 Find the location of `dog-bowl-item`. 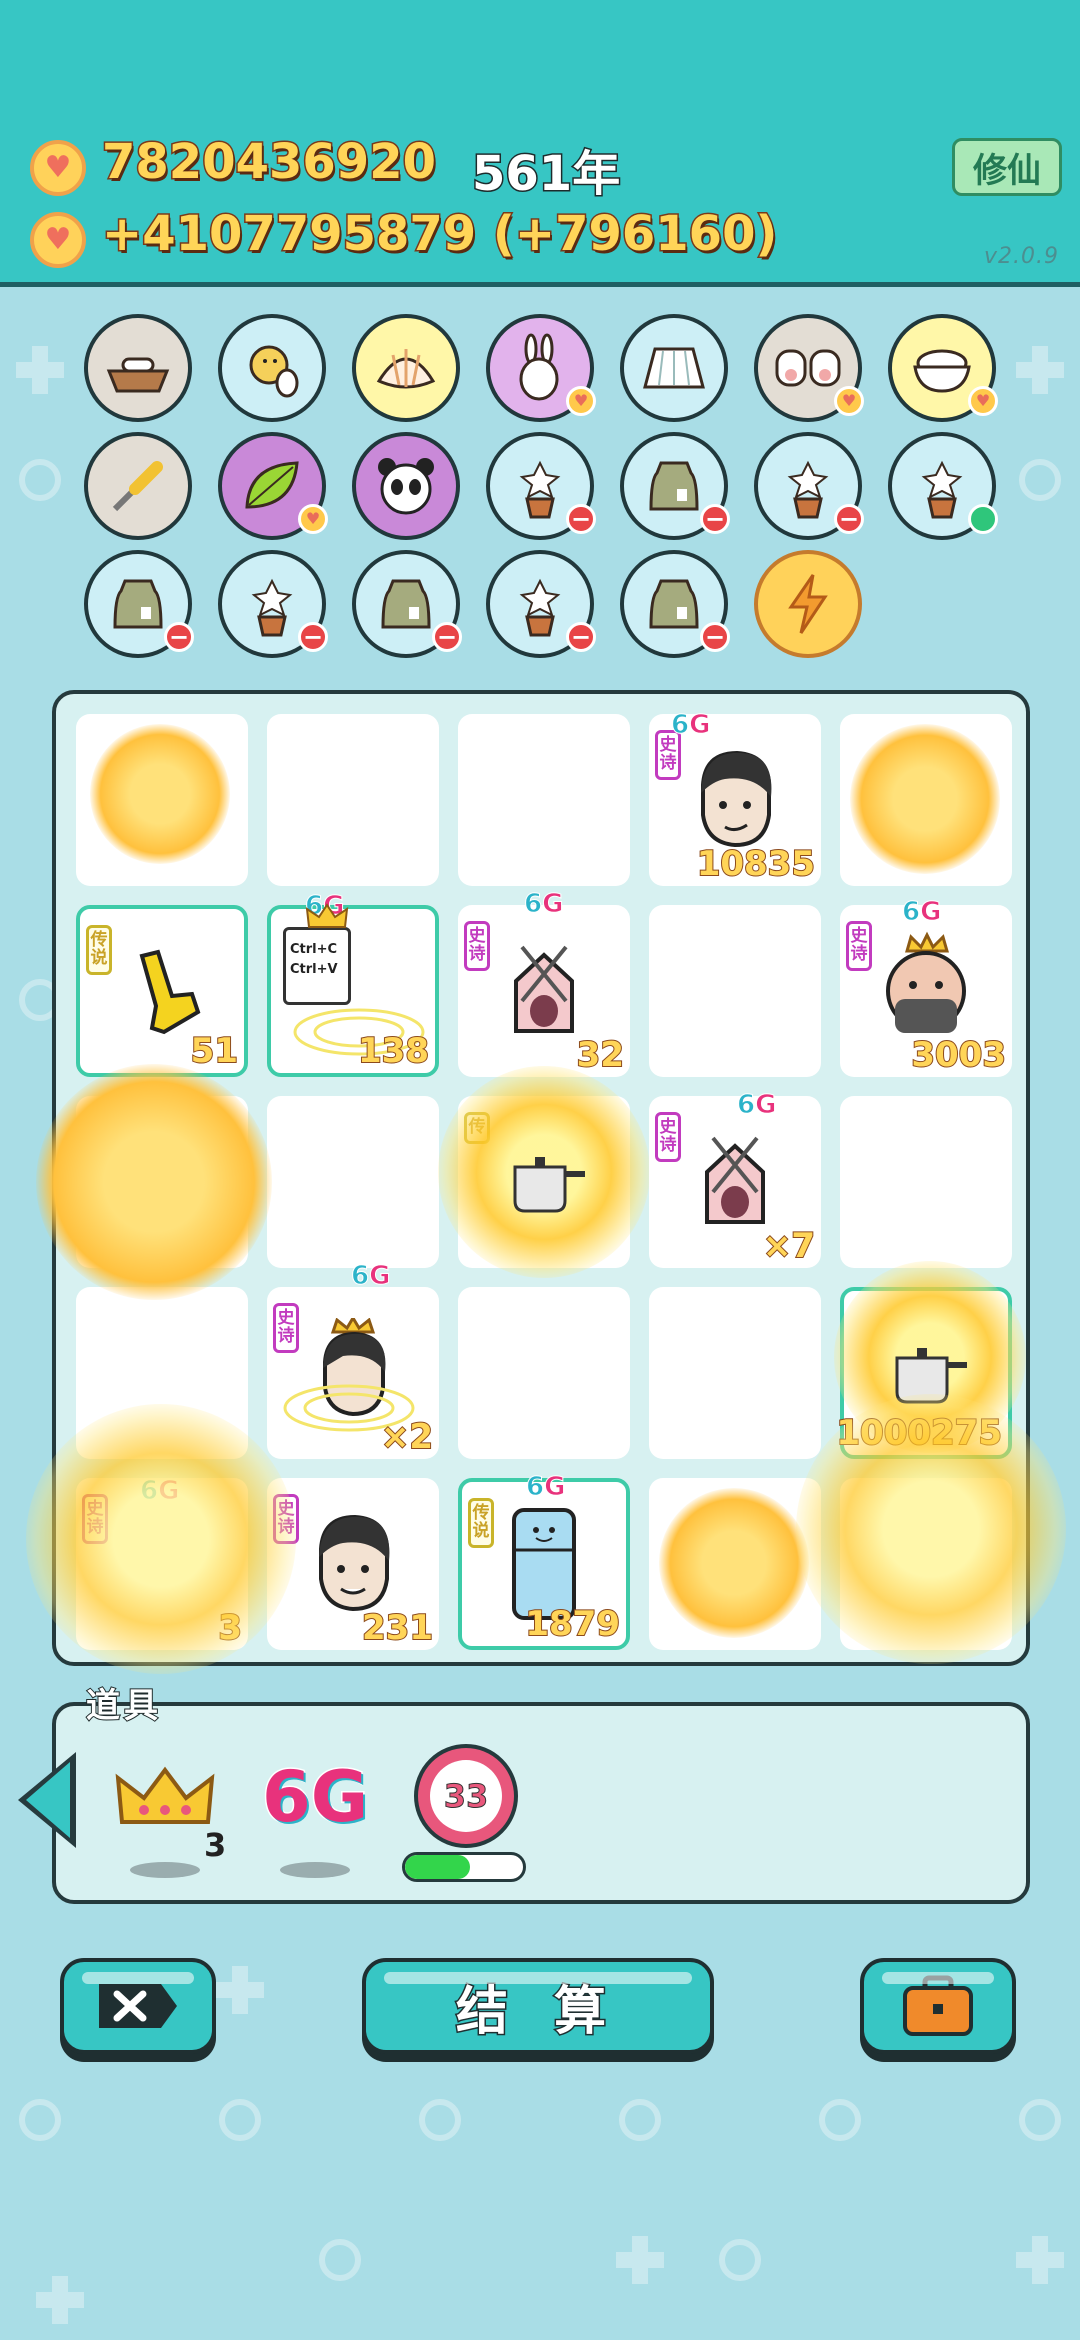

dog-bowl-item is located at coordinates (138, 368).